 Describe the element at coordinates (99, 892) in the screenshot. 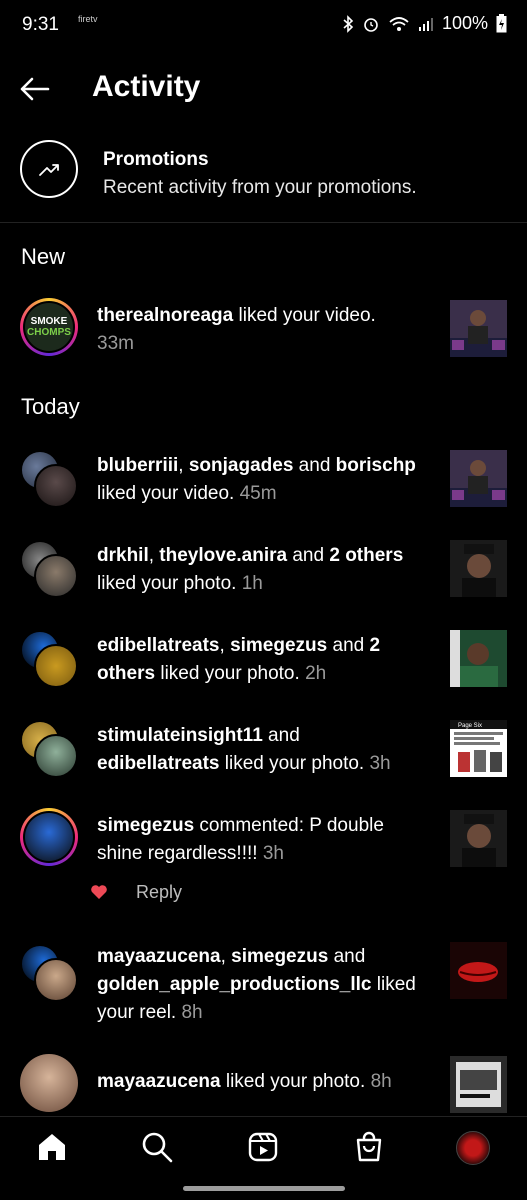

I see `heart-icon` at that location.